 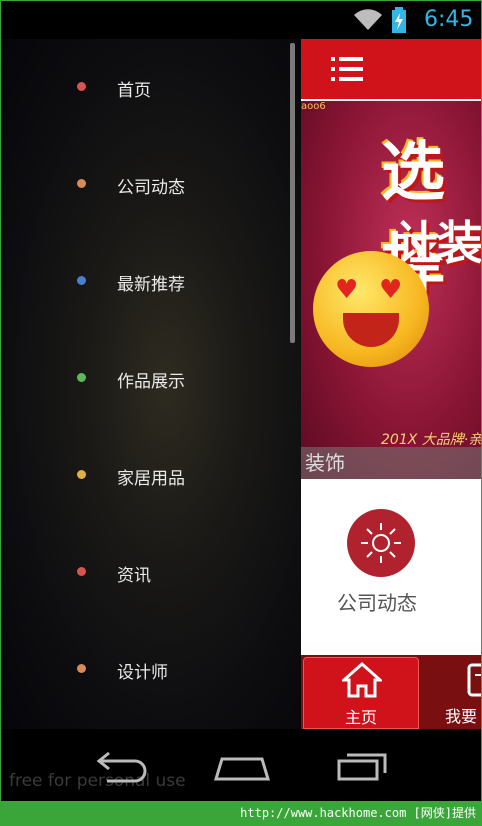 I want to click on status-bar: 6:45, so click(x=241, y=20).